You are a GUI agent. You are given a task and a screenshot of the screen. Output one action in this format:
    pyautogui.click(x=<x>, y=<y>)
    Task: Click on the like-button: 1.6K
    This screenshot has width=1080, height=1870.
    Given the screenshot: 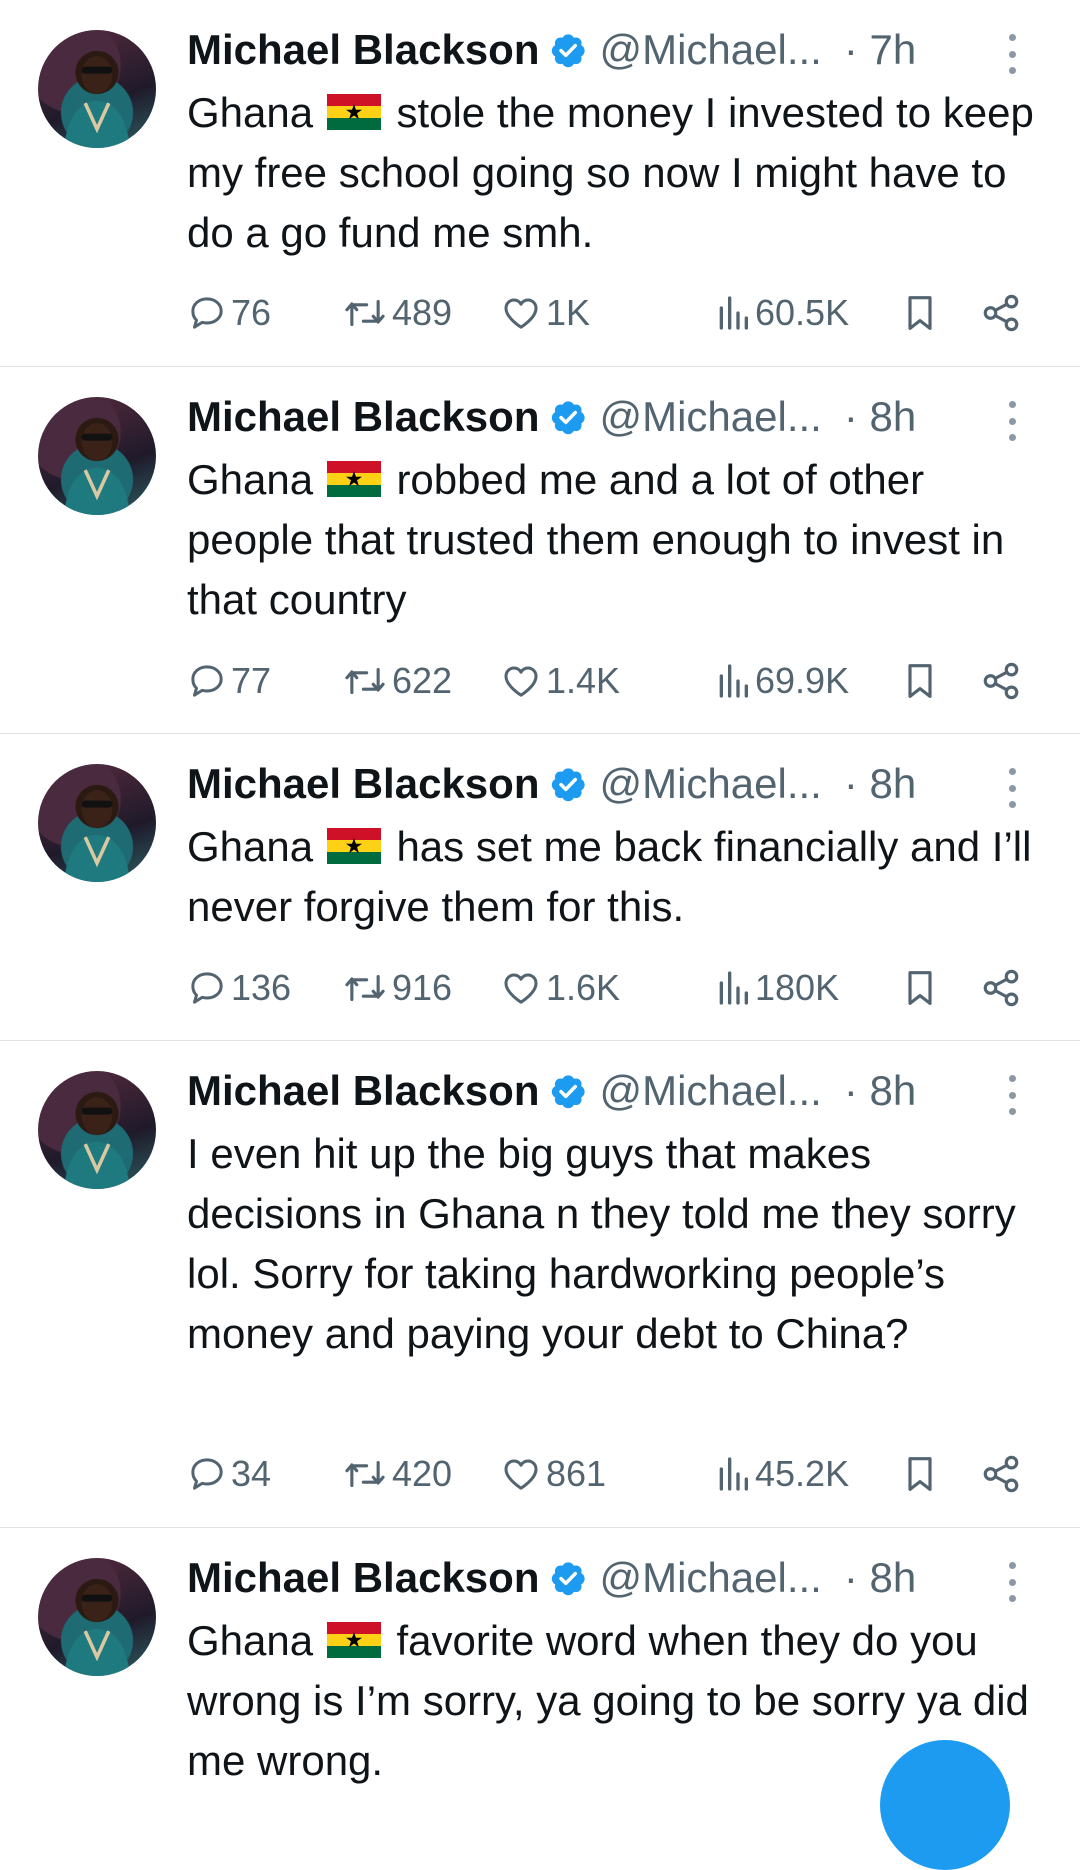 What is the action you would take?
    pyautogui.click(x=560, y=988)
    